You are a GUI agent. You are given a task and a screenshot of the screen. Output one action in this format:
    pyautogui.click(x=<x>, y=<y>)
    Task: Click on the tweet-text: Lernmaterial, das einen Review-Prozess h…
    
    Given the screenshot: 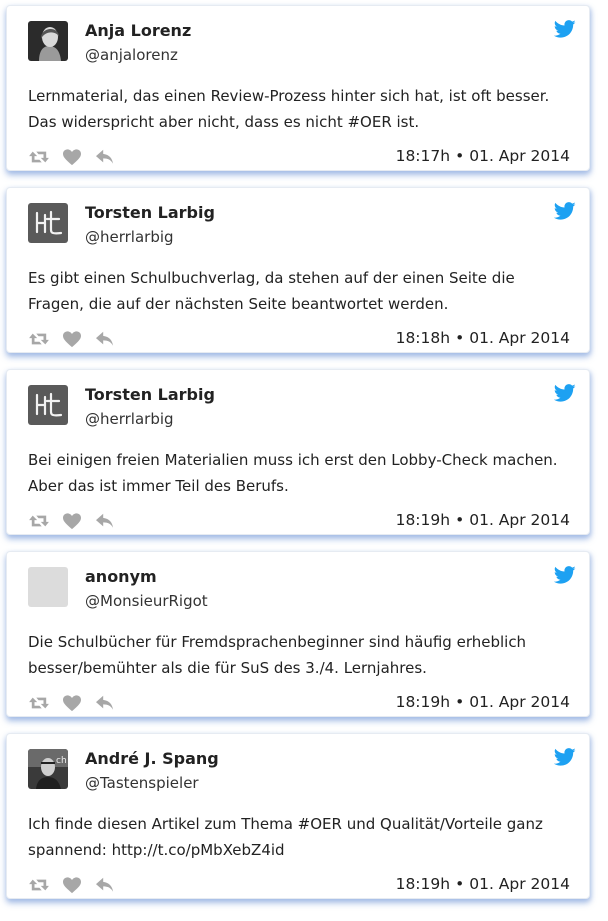 What is the action you would take?
    pyautogui.click(x=289, y=109)
    